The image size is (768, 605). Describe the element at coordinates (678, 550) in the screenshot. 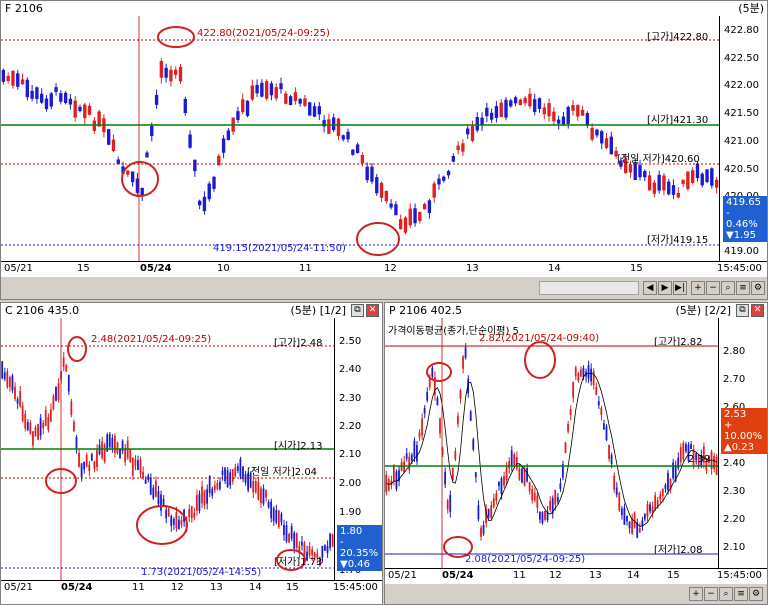

I see `right-ref-low: [저가]2.08` at that location.